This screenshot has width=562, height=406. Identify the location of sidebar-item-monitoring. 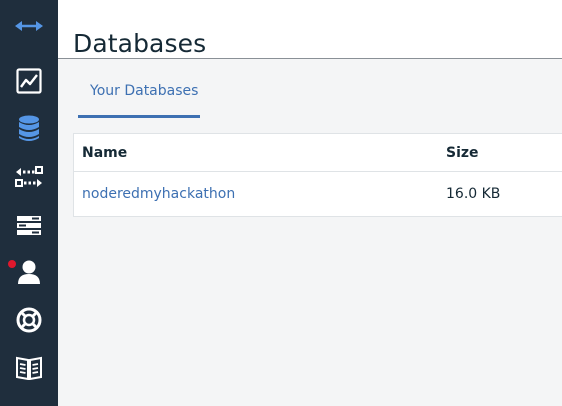
(29, 81).